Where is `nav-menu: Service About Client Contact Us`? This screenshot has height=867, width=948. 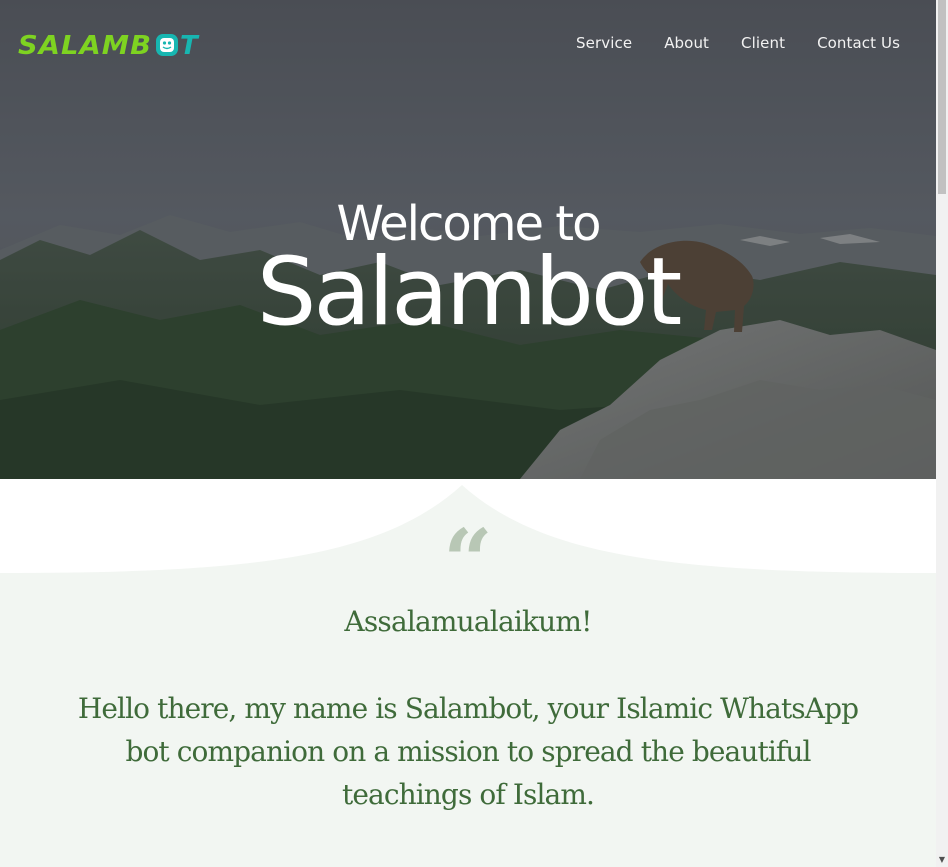
nav-menu: Service About Client Contact Us is located at coordinates (730, 43).